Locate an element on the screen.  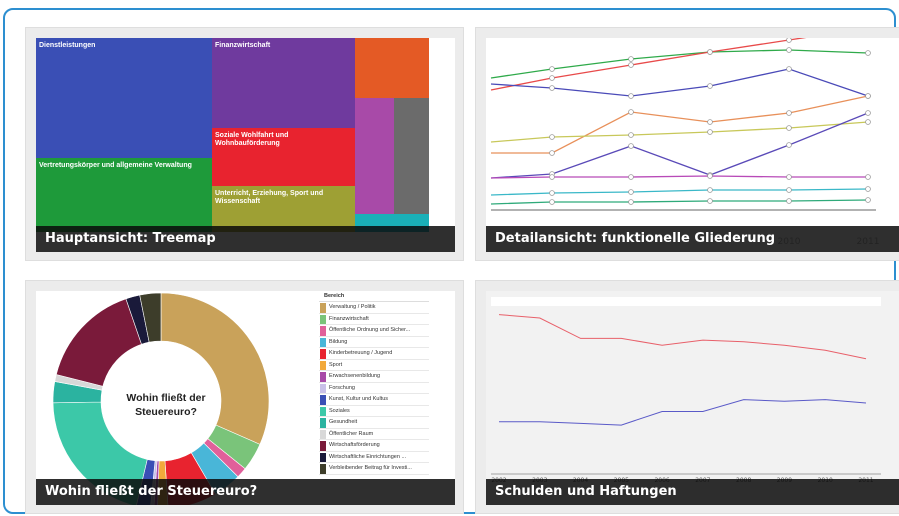
legend-item: Erwachsenenbildung is located at coordinates (374, 377).